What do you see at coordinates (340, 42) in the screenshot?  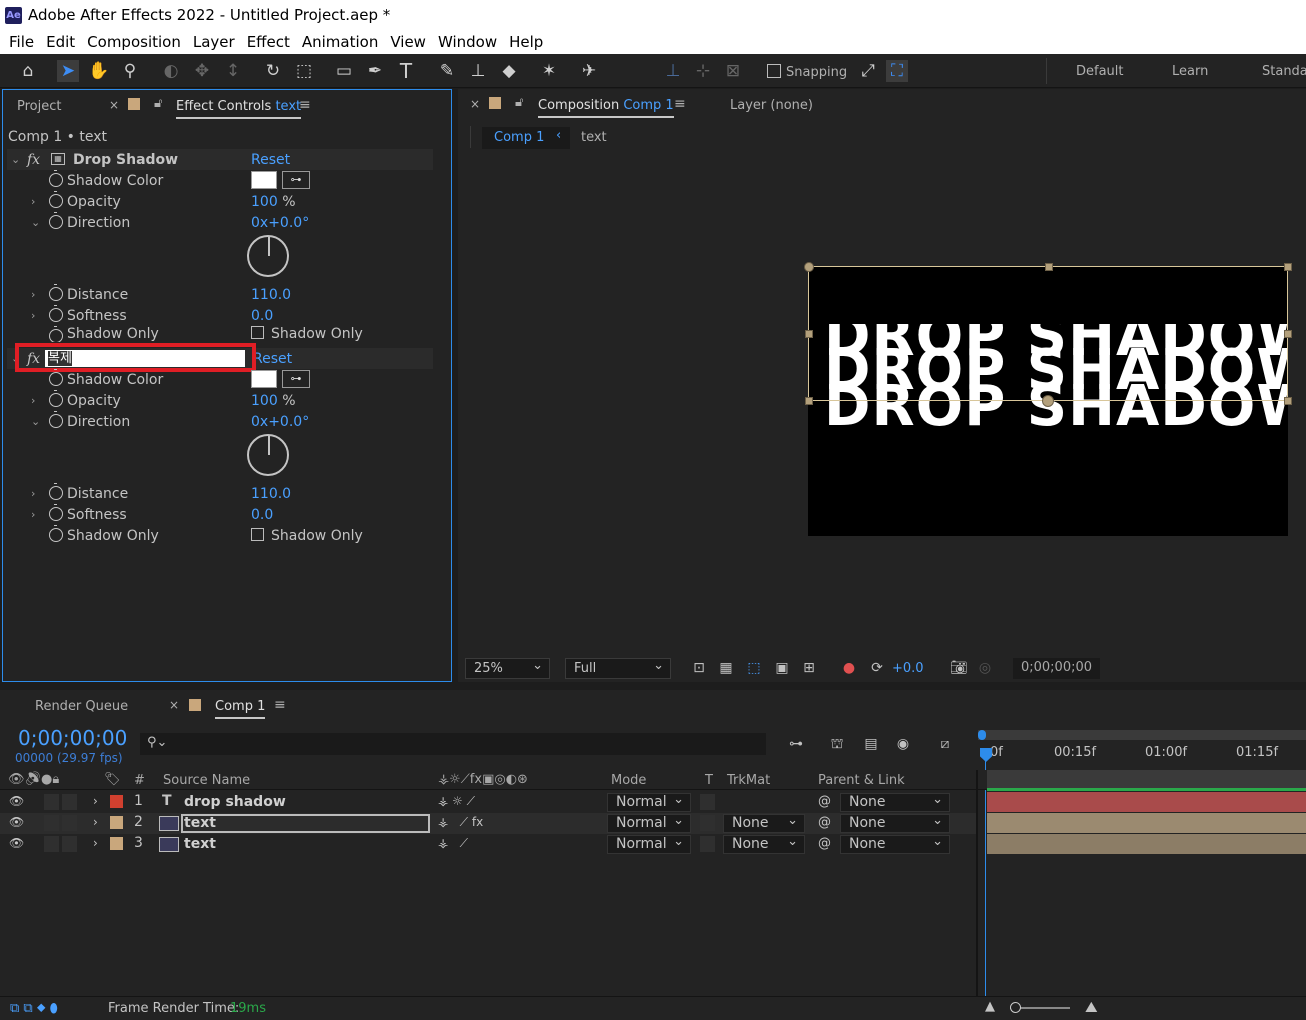 I see `menu-animation: Animation` at bounding box center [340, 42].